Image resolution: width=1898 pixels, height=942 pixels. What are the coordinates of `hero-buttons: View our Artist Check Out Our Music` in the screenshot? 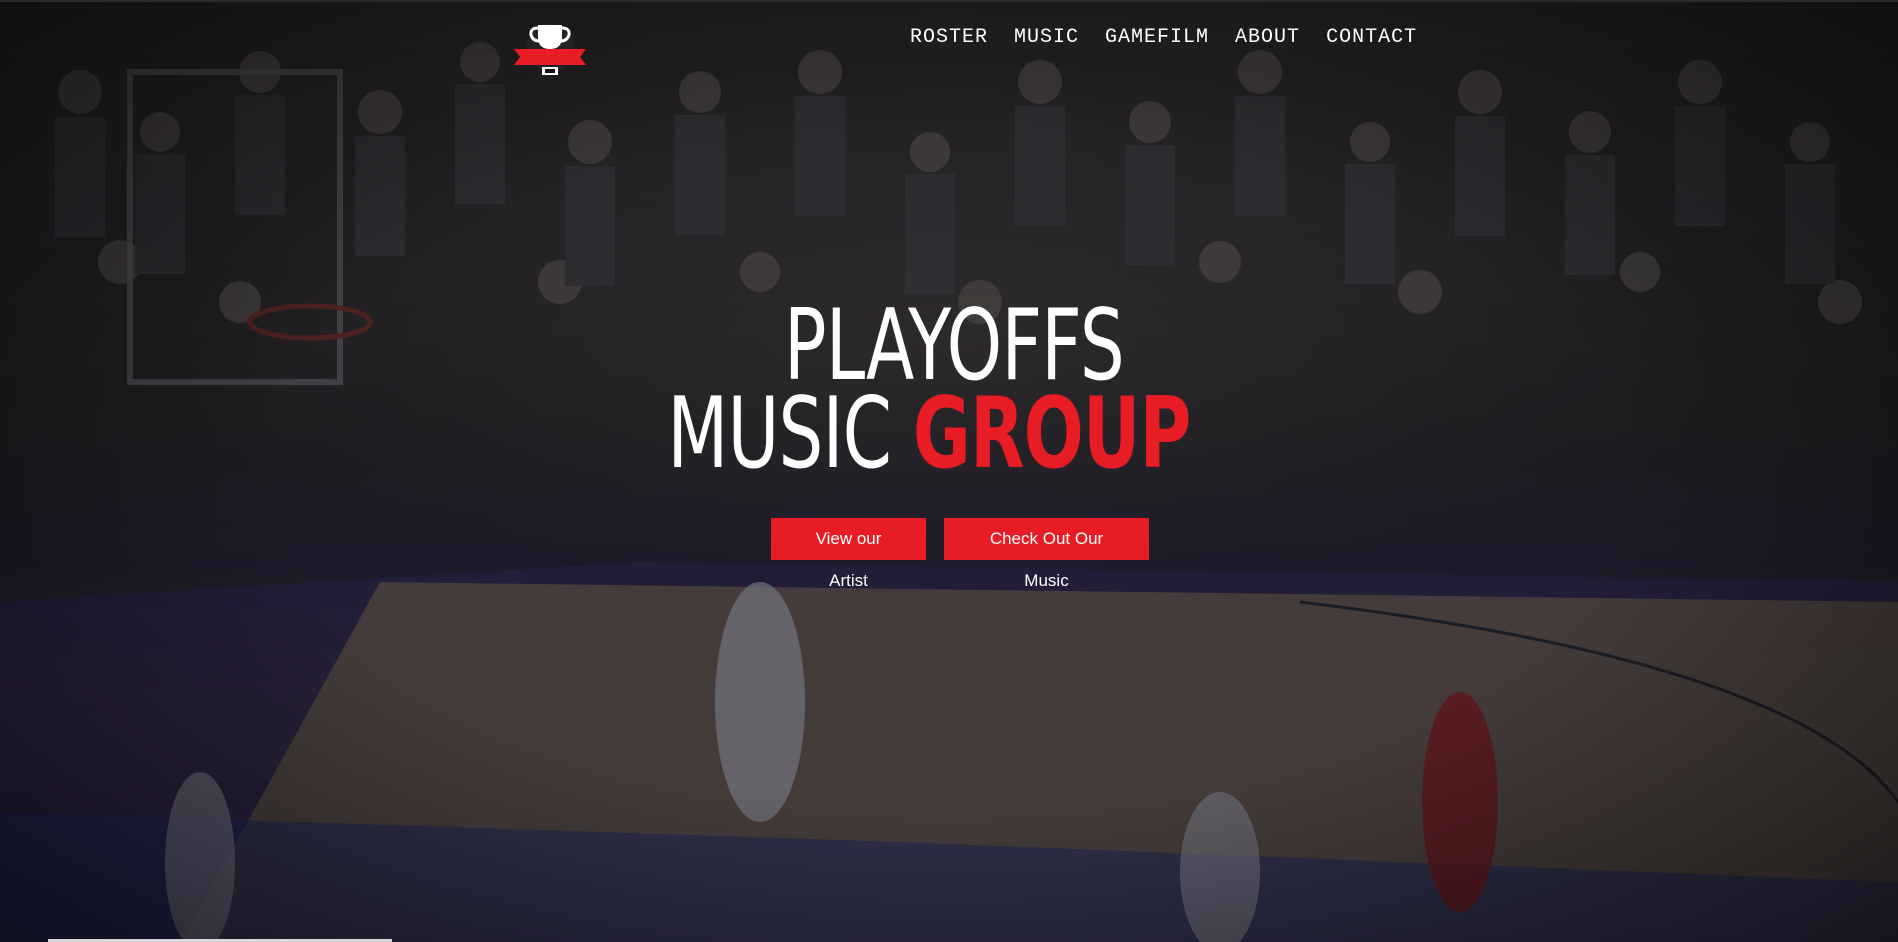 It's located at (960, 554).